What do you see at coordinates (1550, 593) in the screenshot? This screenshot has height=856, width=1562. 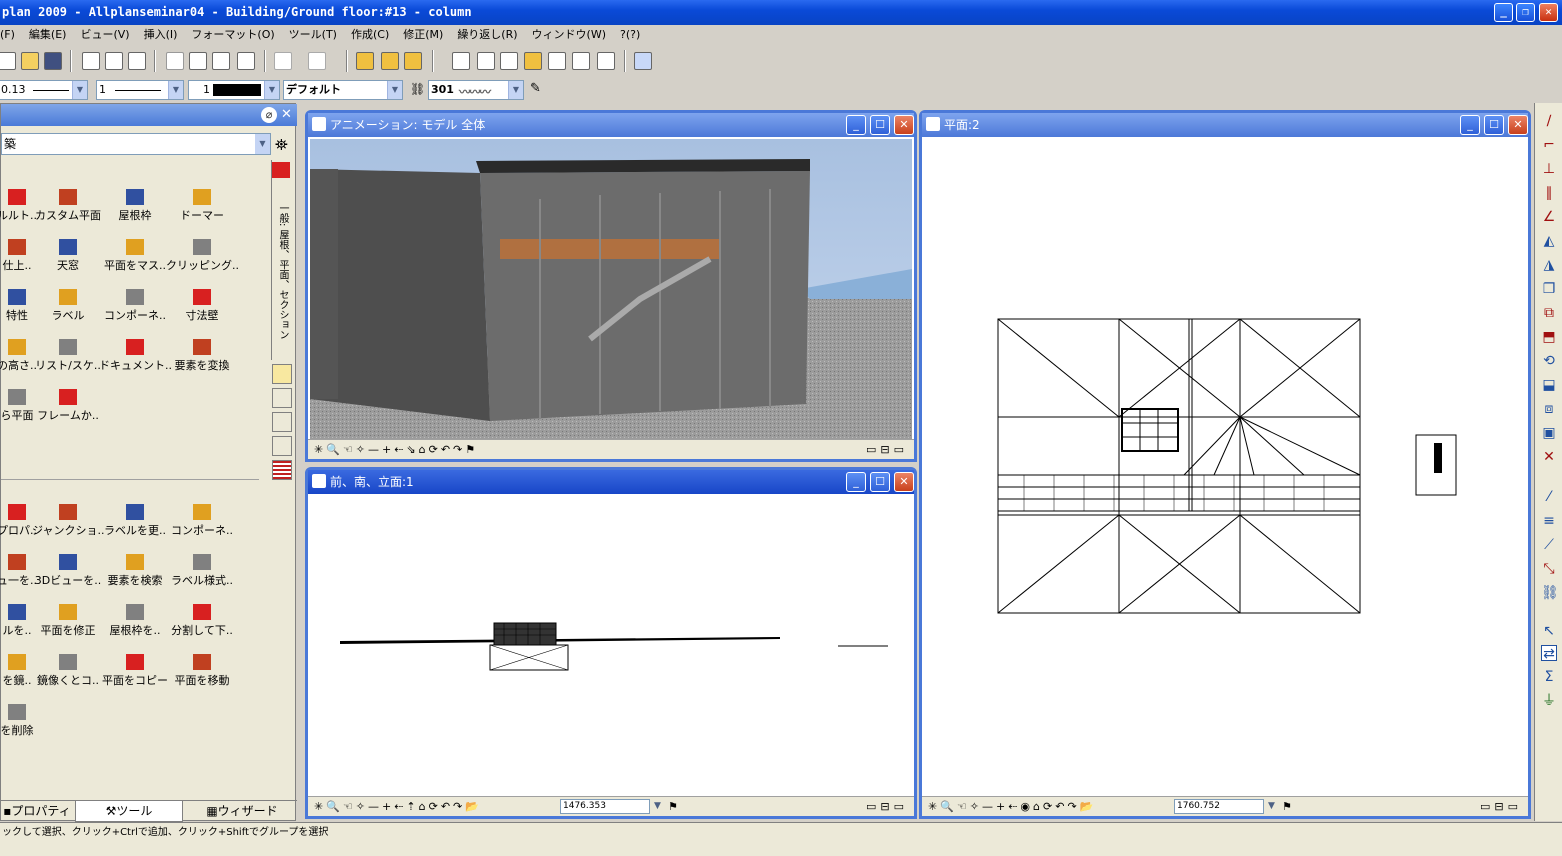 I see `join-icon: ⛓` at bounding box center [1550, 593].